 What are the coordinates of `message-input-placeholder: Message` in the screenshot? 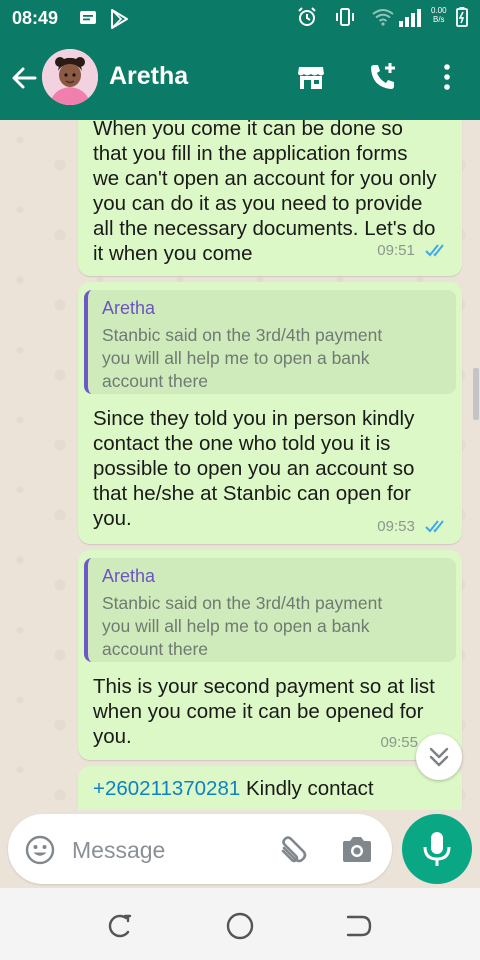 It's located at (119, 850).